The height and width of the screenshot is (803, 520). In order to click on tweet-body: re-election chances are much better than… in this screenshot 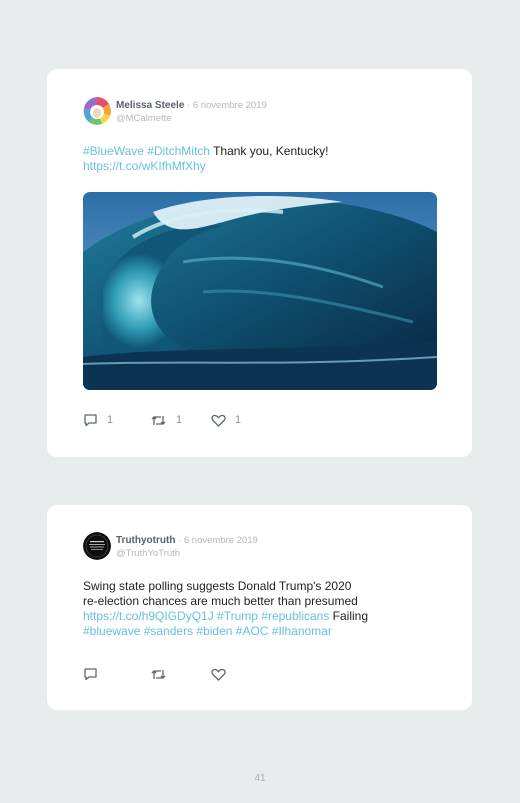, I will do `click(220, 601)`.